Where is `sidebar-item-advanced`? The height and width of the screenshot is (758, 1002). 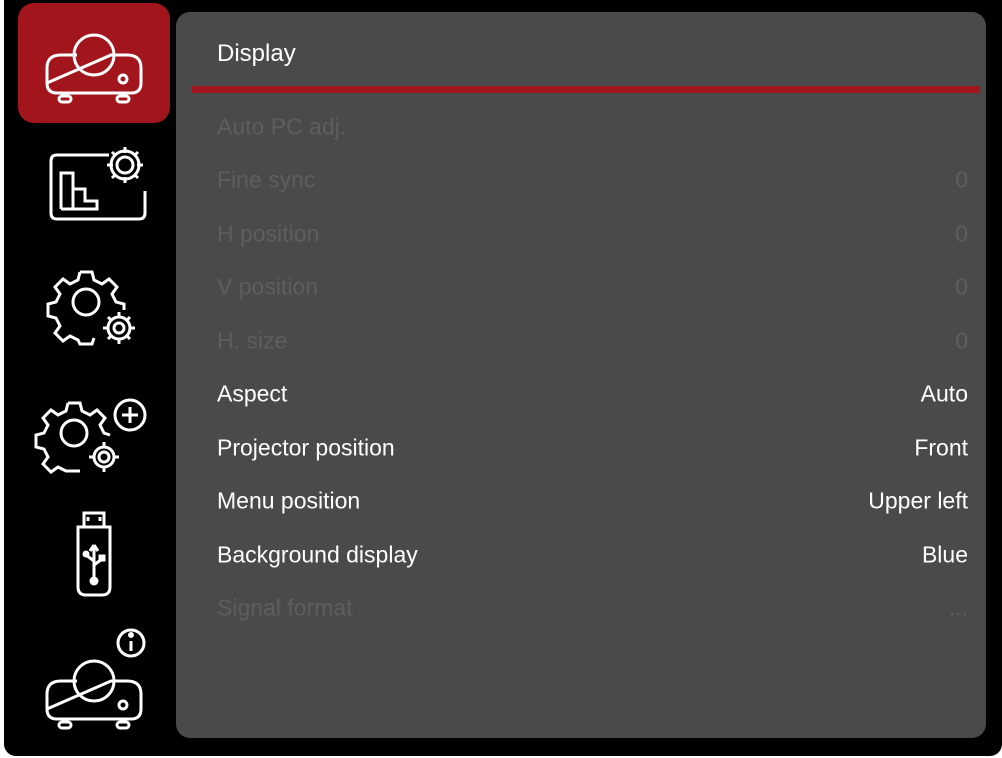 sidebar-item-advanced is located at coordinates (94, 430).